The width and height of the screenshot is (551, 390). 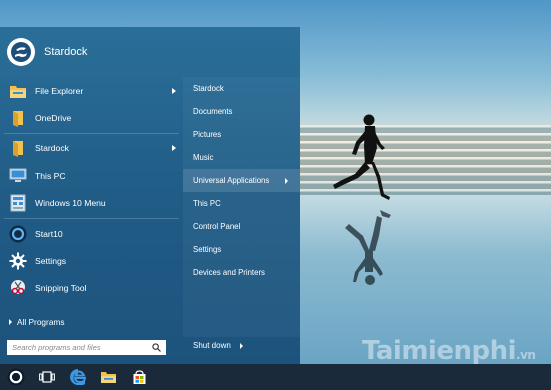 What do you see at coordinates (241, 345) in the screenshot?
I see `shutdown-options-arrow-icon` at bounding box center [241, 345].